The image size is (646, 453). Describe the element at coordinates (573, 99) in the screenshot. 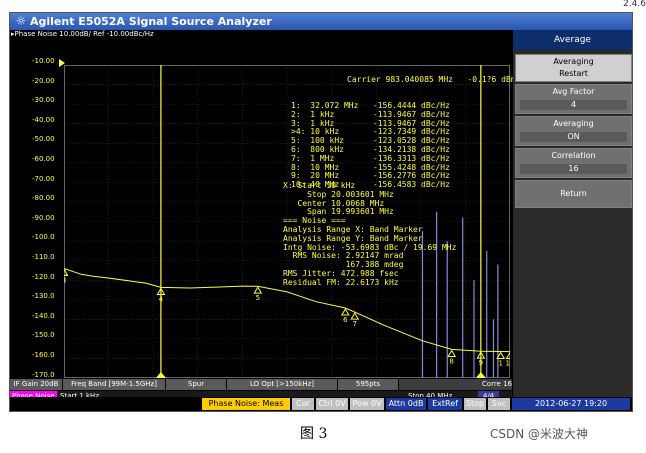

I see `avg-factor-key: Avg Factor 4` at that location.